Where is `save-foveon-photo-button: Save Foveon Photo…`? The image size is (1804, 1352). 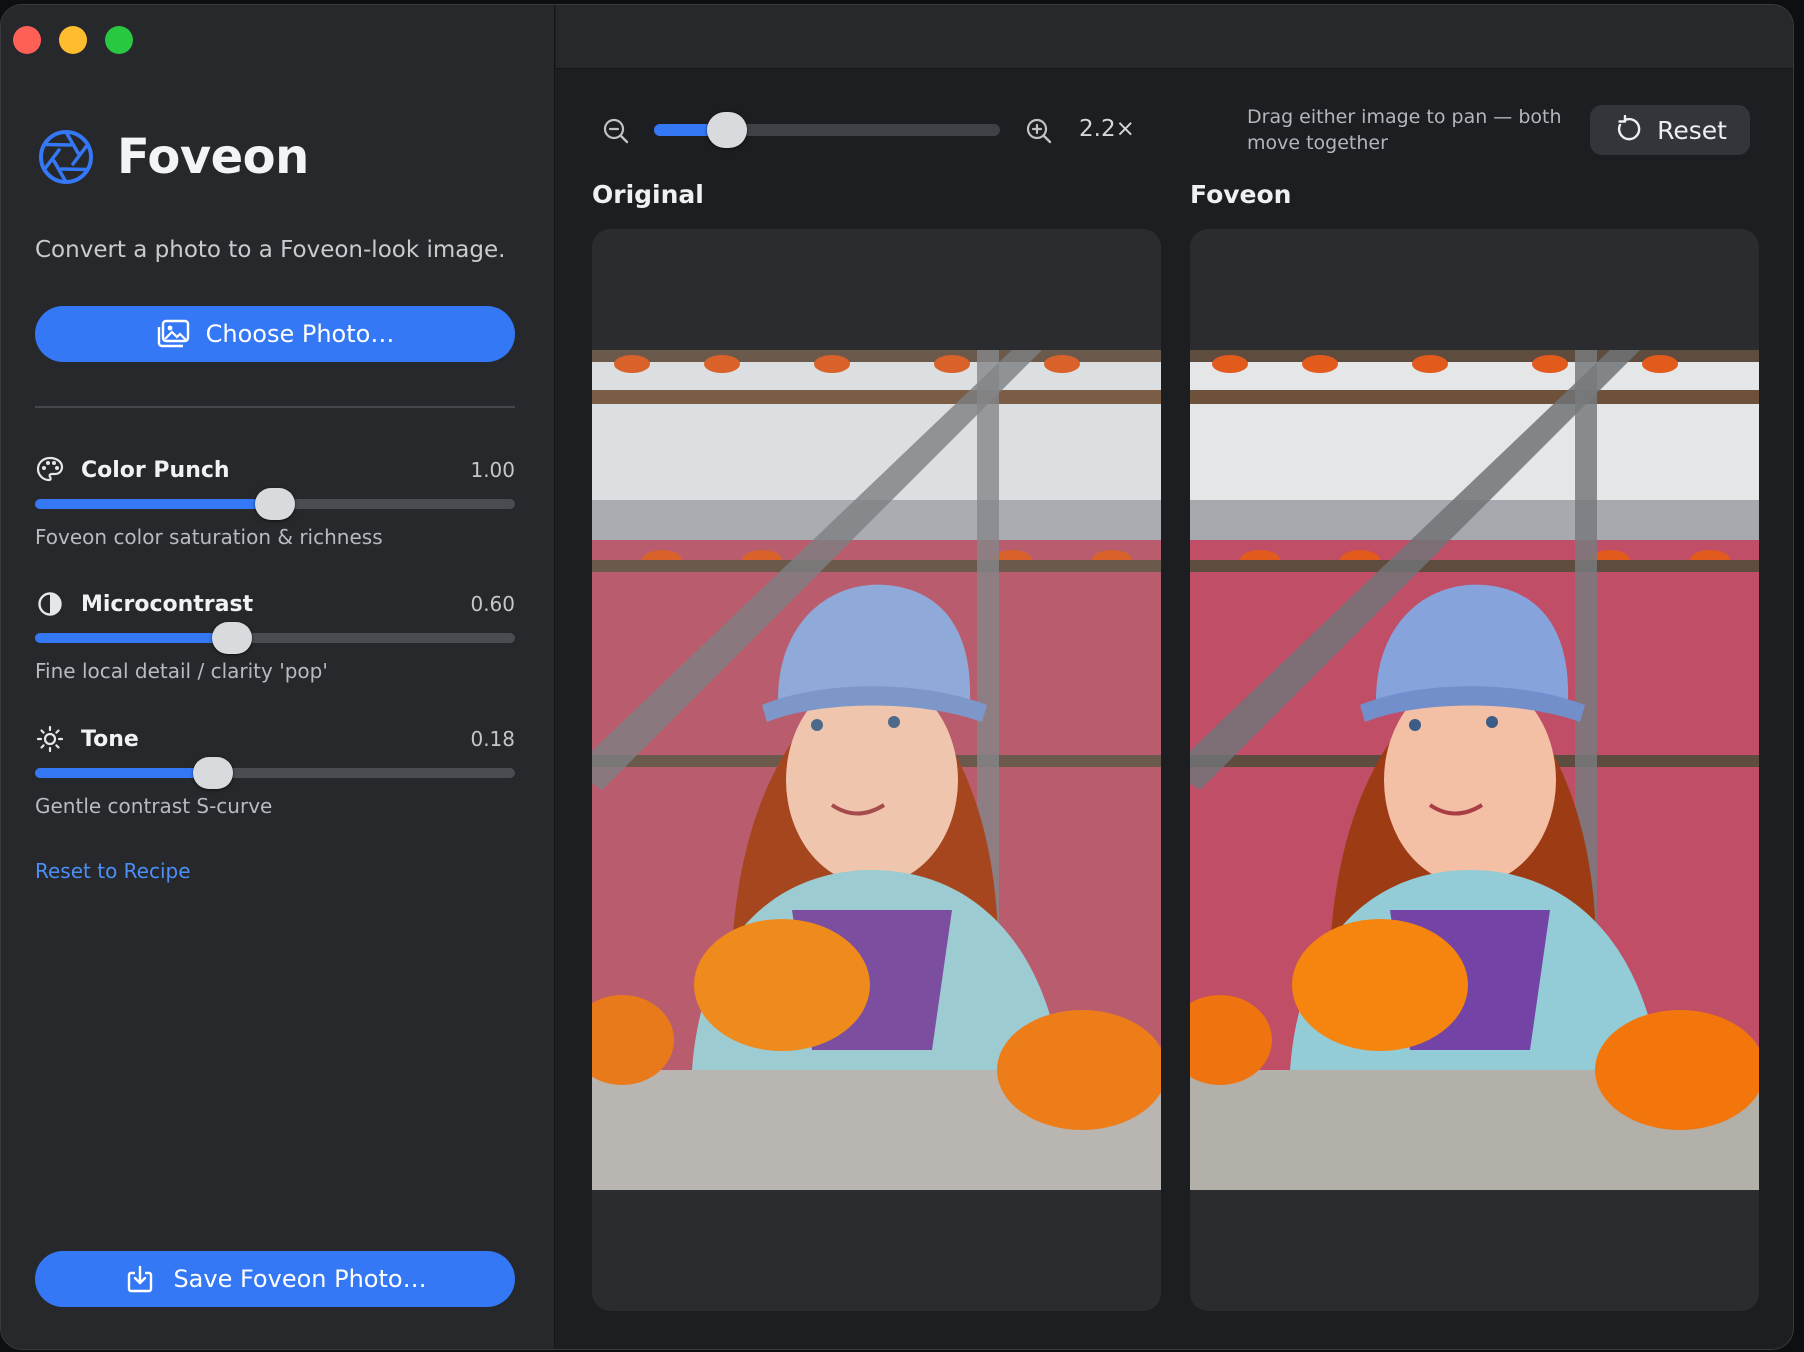 save-foveon-photo-button: Save Foveon Photo… is located at coordinates (275, 1279).